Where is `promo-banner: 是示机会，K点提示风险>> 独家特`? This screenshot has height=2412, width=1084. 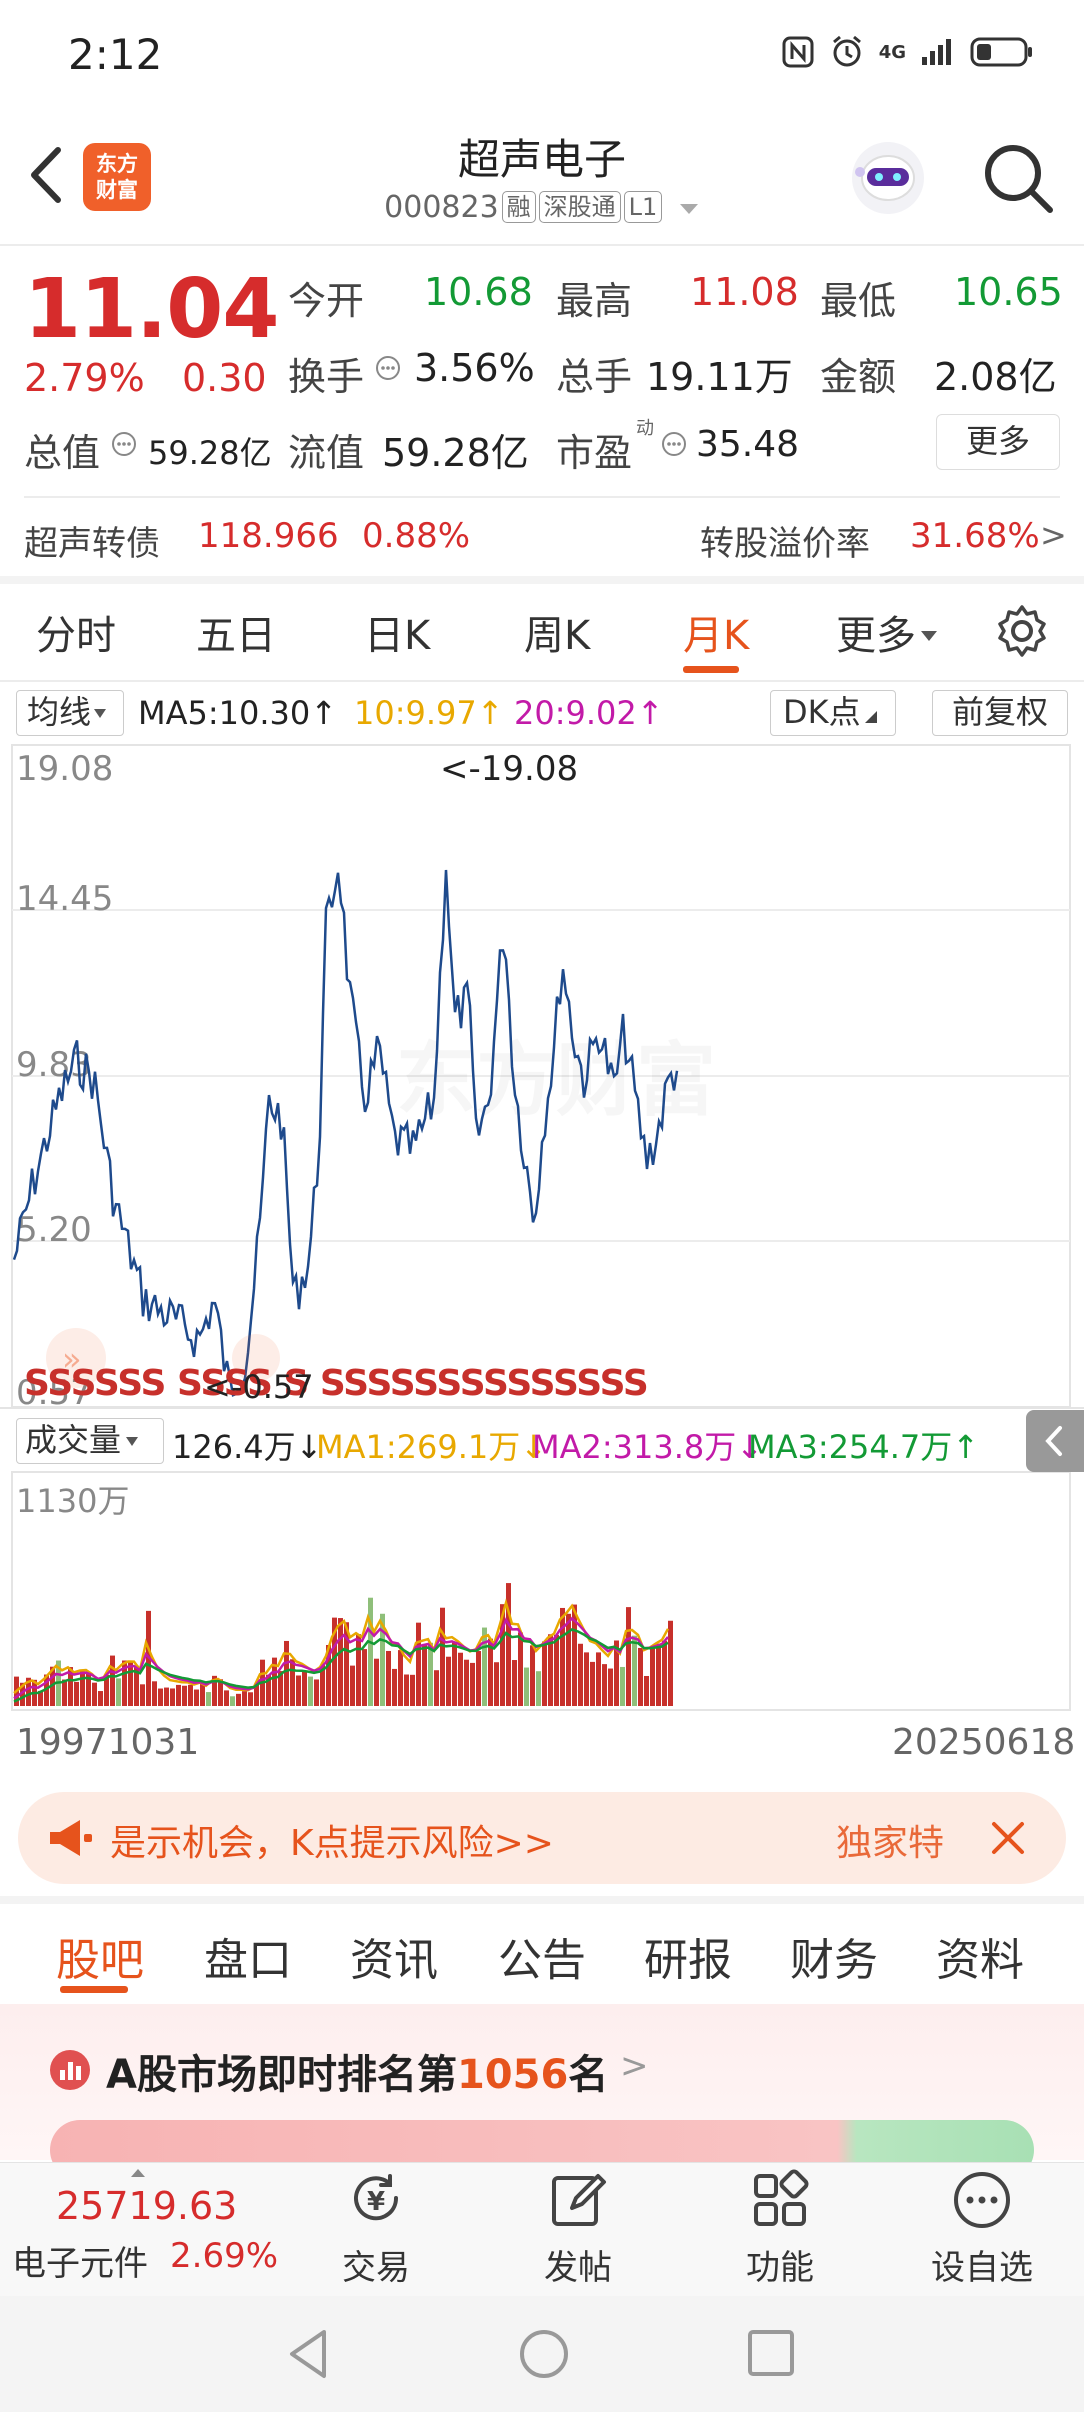
promo-banner: 是示机会，K点提示风险>> 独家特 is located at coordinates (542, 1838).